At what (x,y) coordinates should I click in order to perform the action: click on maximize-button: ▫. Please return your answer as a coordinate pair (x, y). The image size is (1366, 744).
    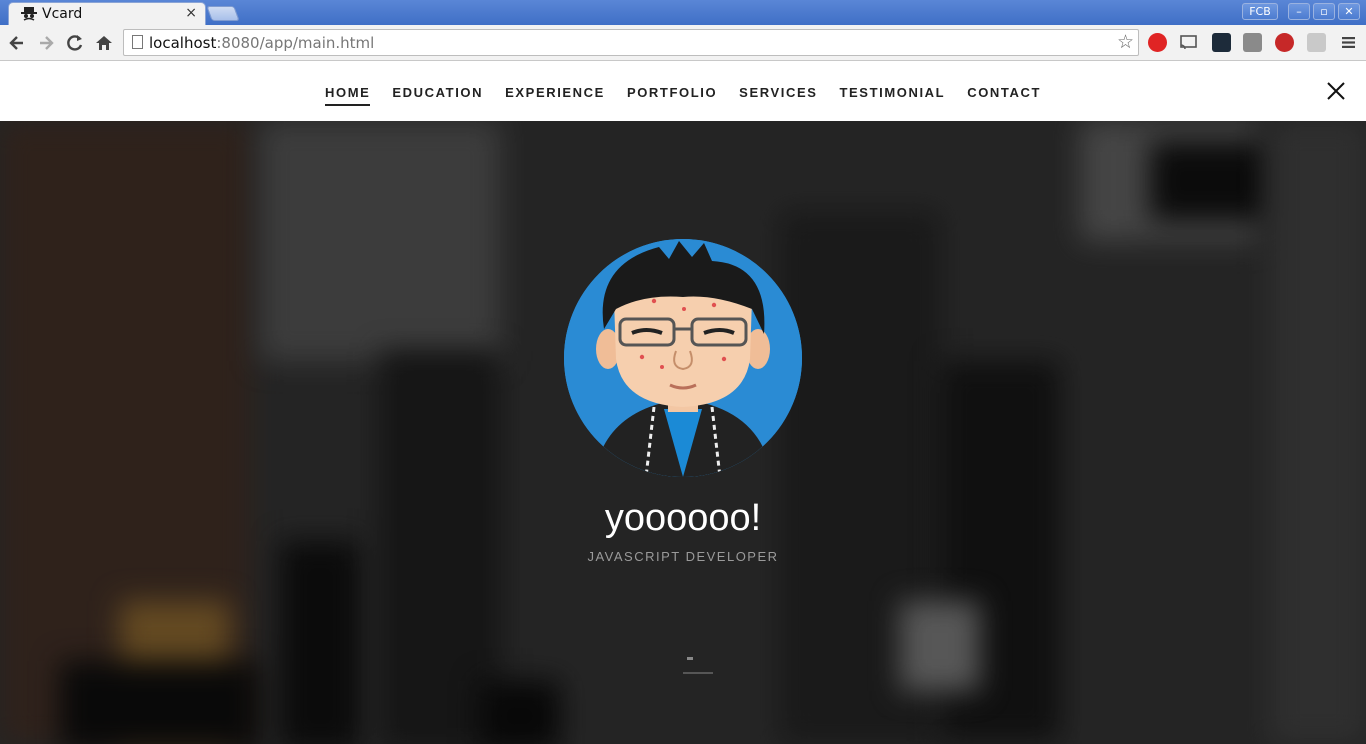
    Looking at the image, I should click on (1324, 11).